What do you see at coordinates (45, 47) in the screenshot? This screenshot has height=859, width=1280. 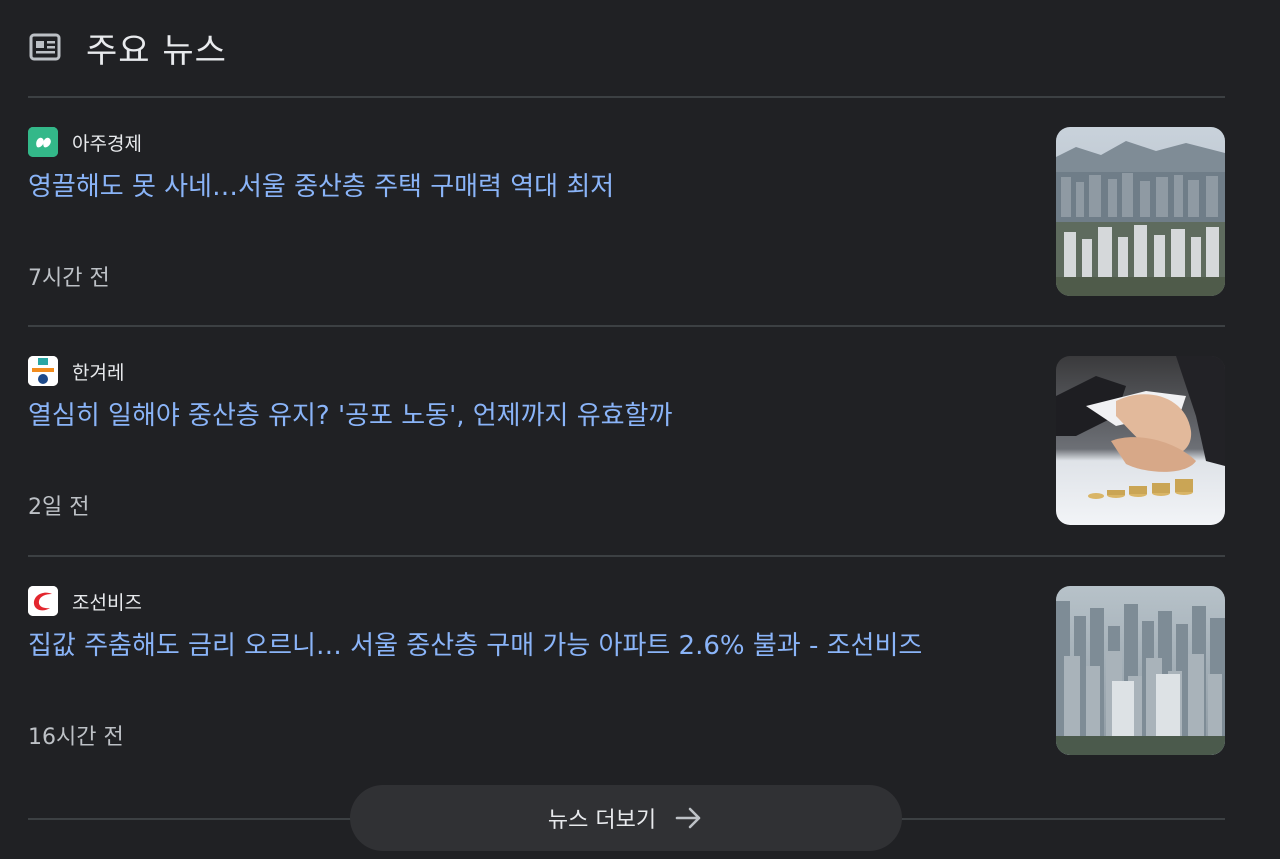 I see `newspaper-icon` at bounding box center [45, 47].